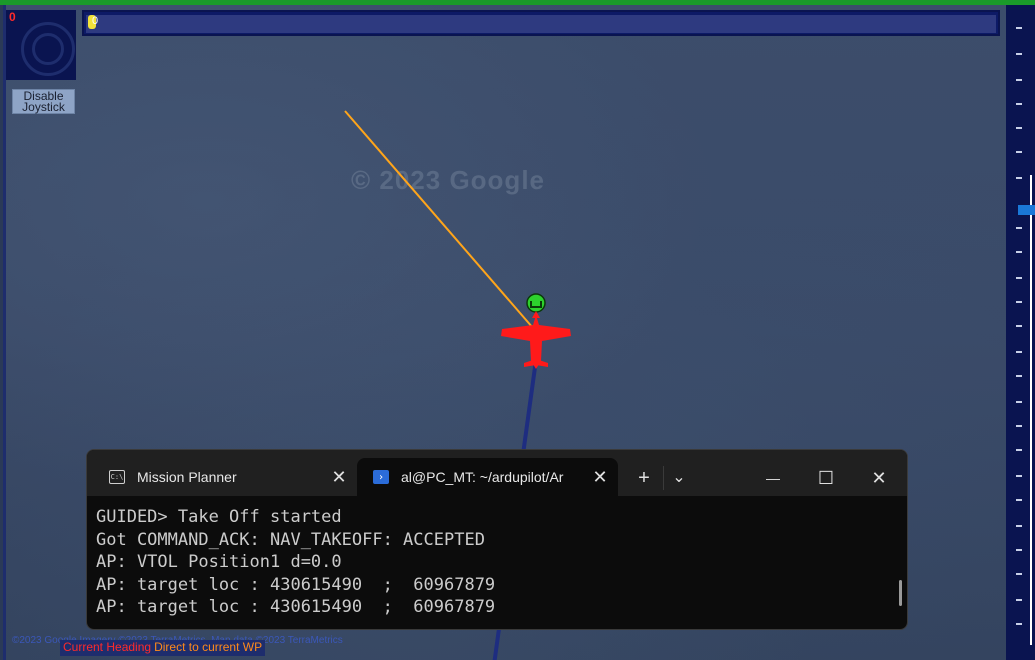 The image size is (1035, 660). What do you see at coordinates (773, 478) in the screenshot?
I see `minimize-button: —` at bounding box center [773, 478].